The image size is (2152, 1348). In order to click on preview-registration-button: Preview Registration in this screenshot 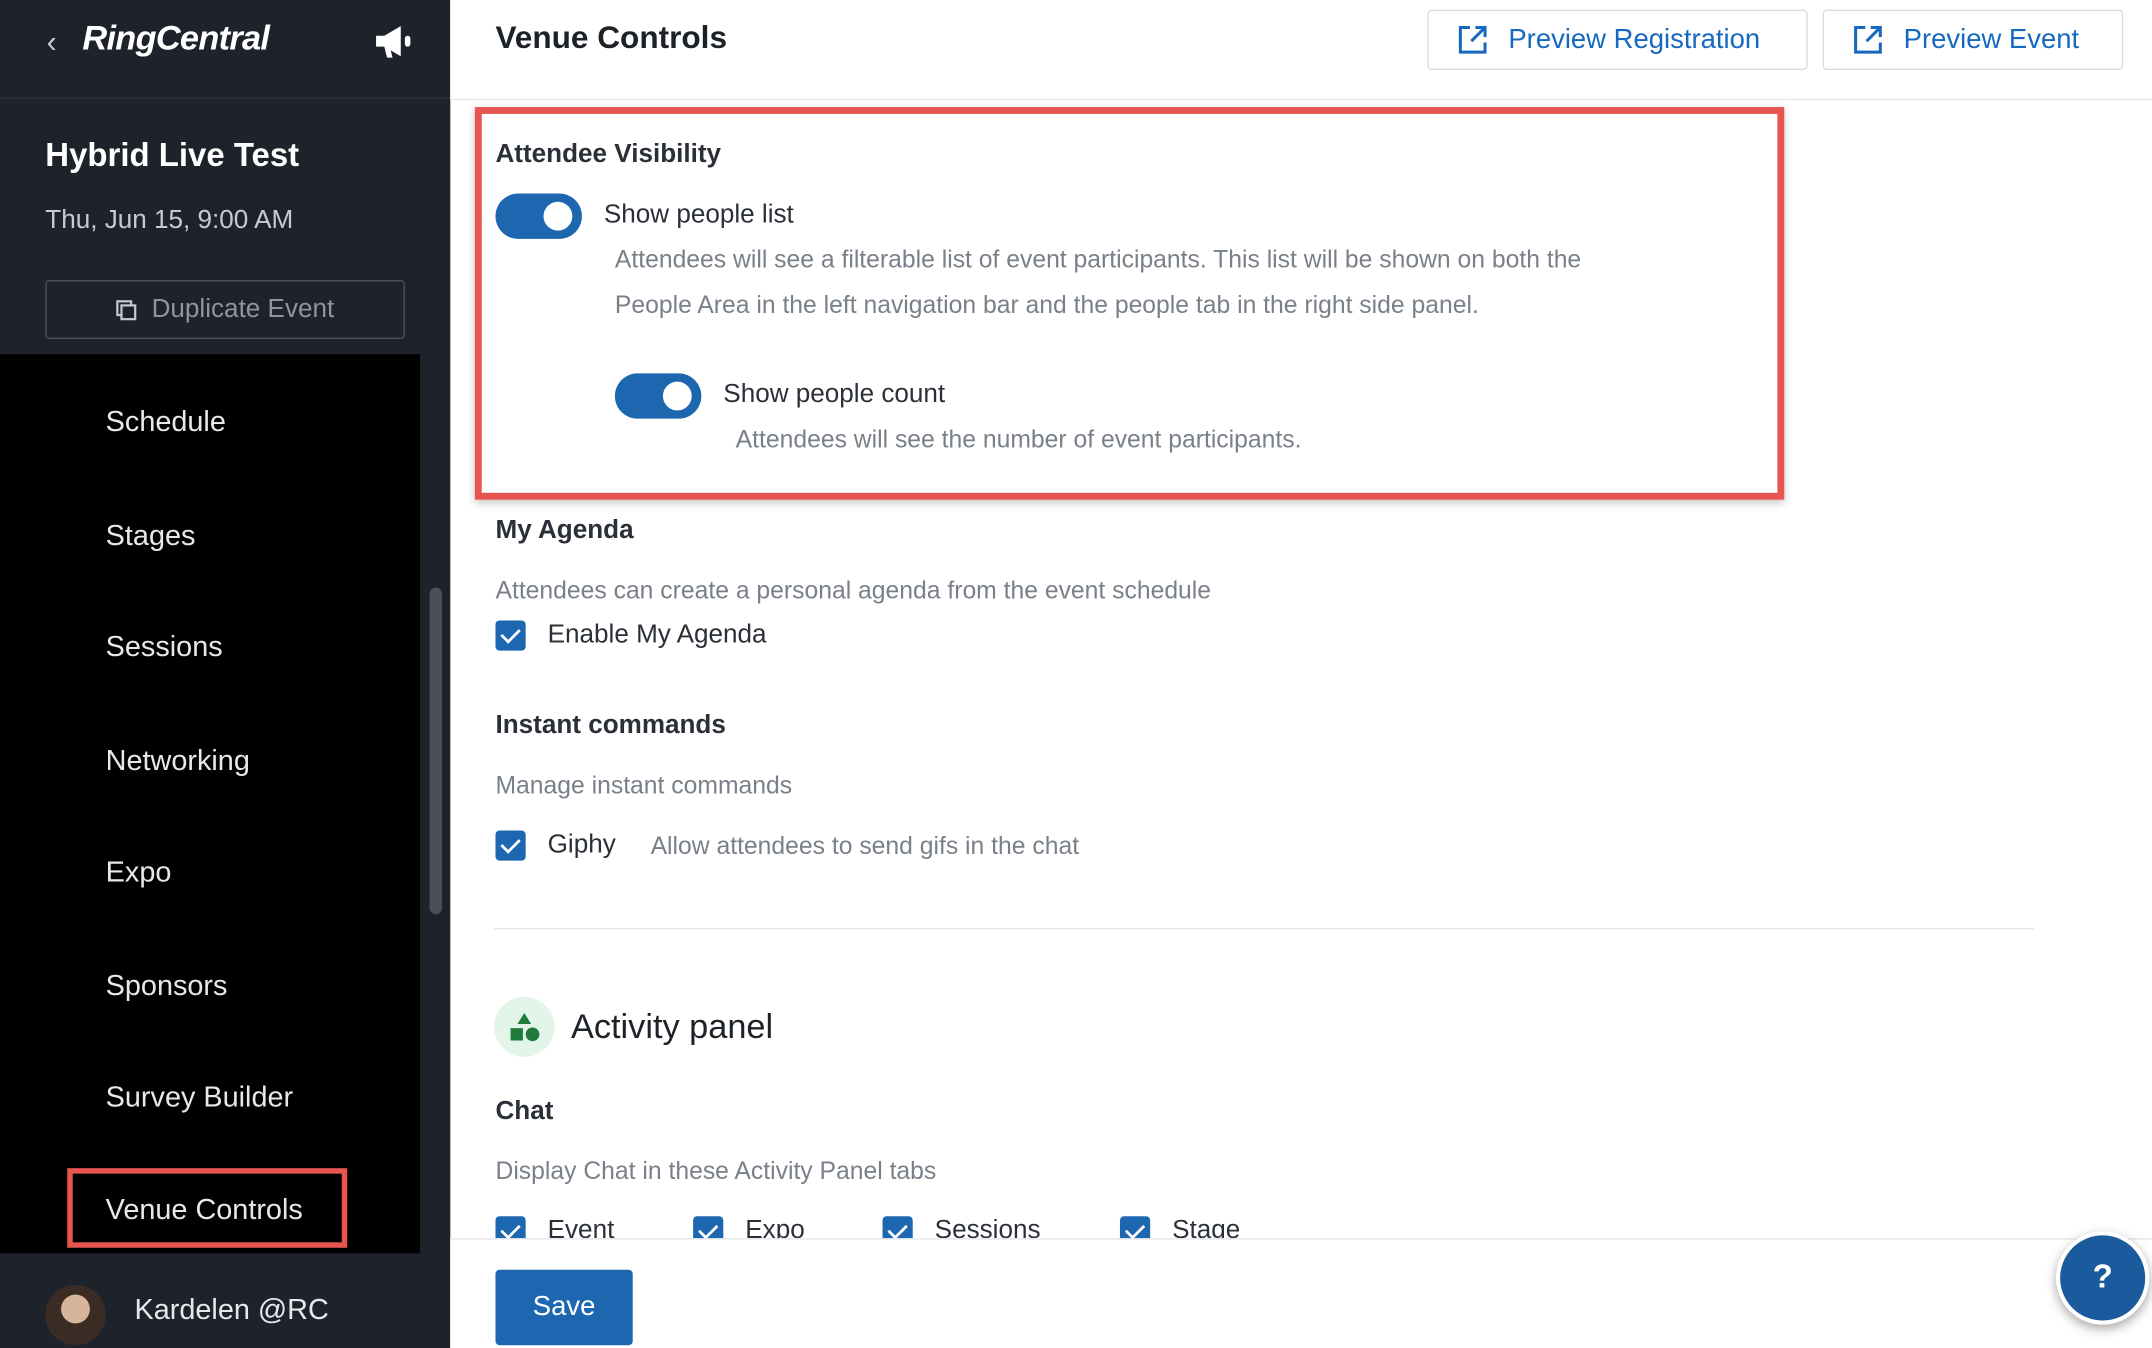, I will do `click(1617, 40)`.